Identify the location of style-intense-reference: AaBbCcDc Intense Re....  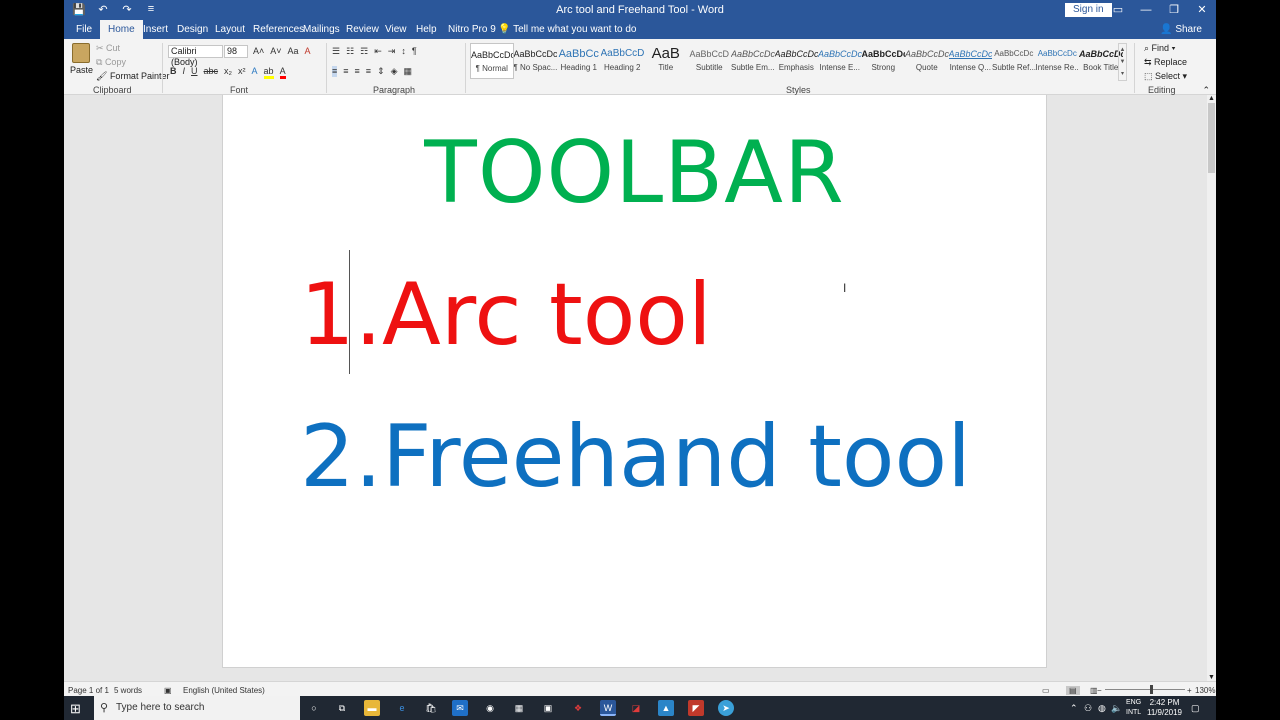
(1058, 61).